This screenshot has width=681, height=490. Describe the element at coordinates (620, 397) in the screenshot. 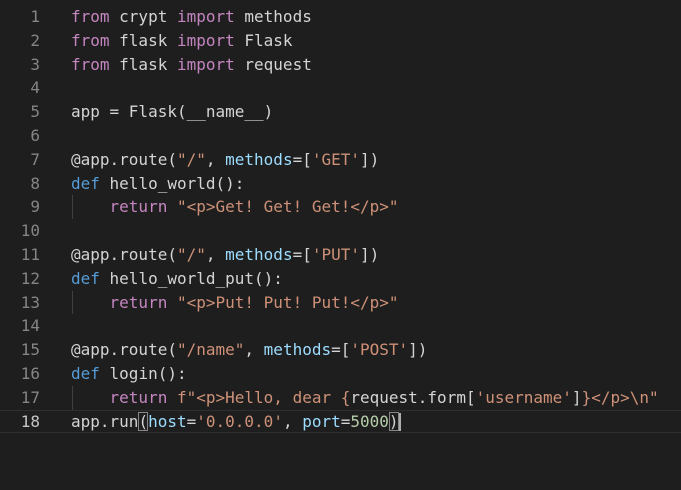

I see `code-token: }</p>\n"` at that location.